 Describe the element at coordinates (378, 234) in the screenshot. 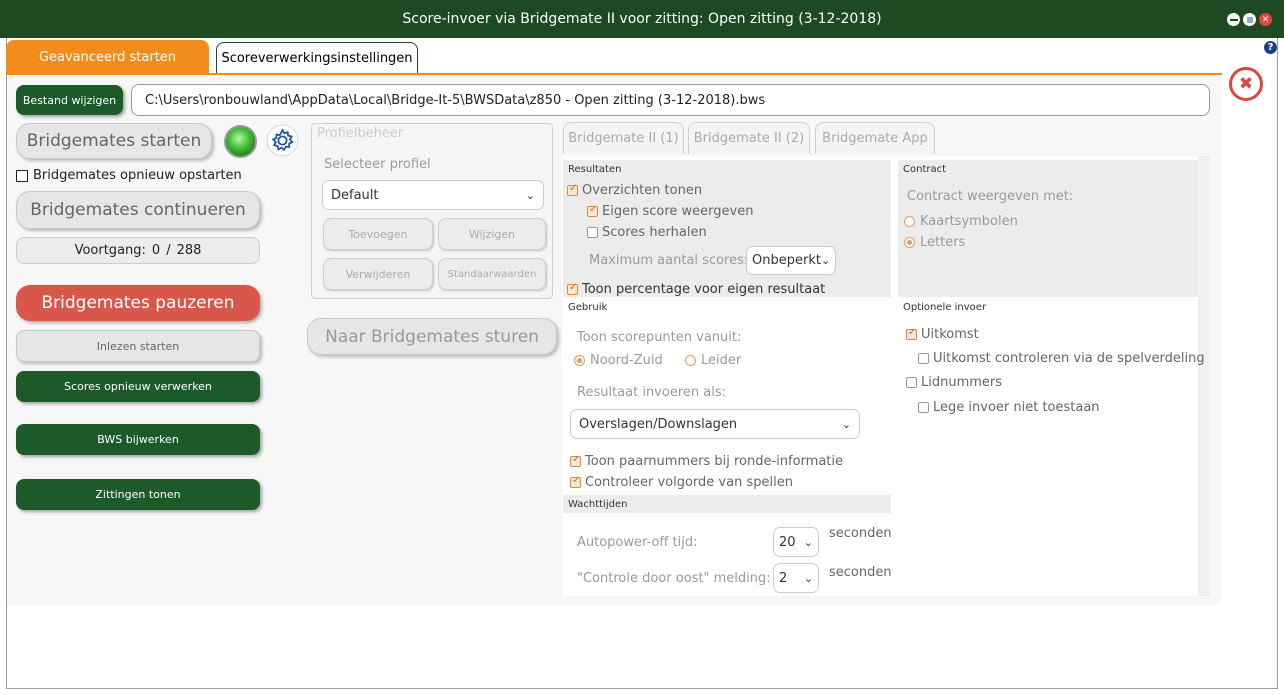

I see `add-profile-button: Toevoegen` at that location.